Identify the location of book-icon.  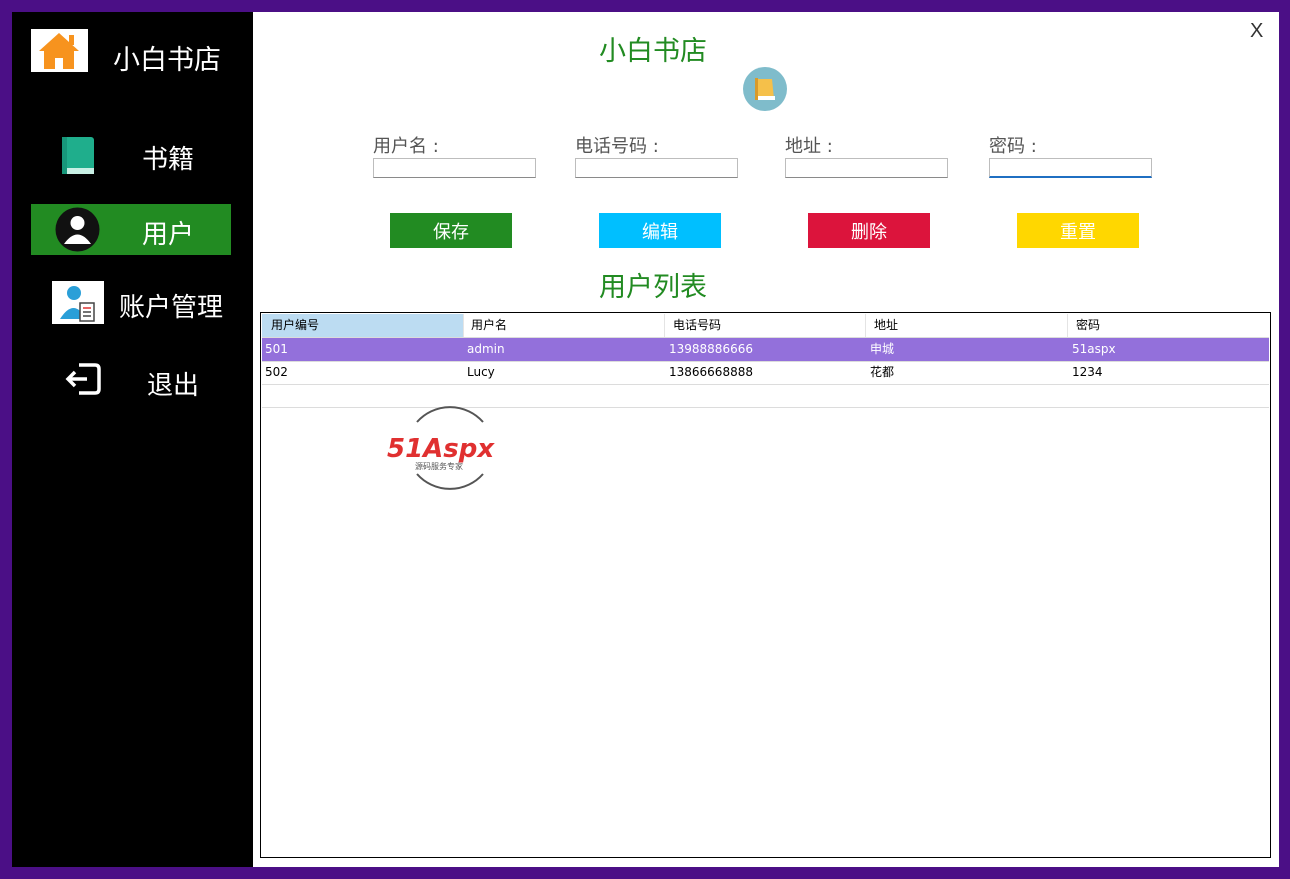
(78, 158).